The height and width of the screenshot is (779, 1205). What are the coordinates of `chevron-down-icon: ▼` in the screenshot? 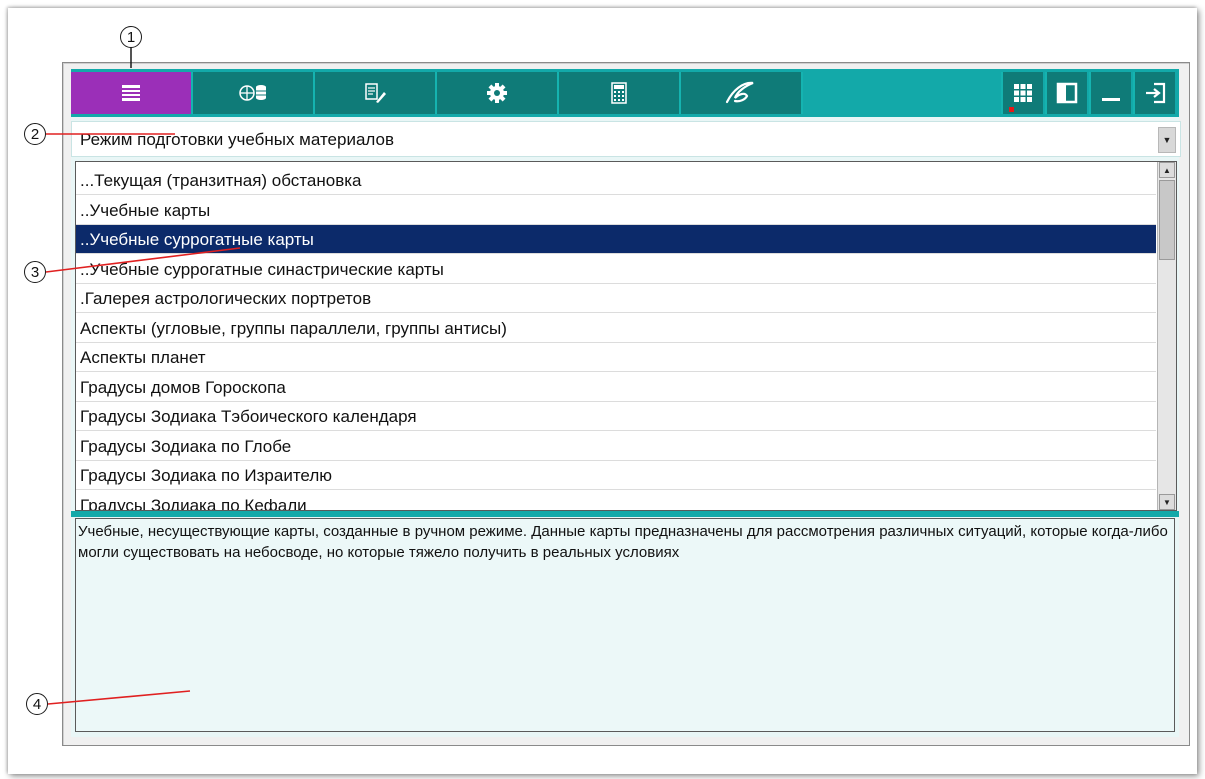 It's located at (1167, 140).